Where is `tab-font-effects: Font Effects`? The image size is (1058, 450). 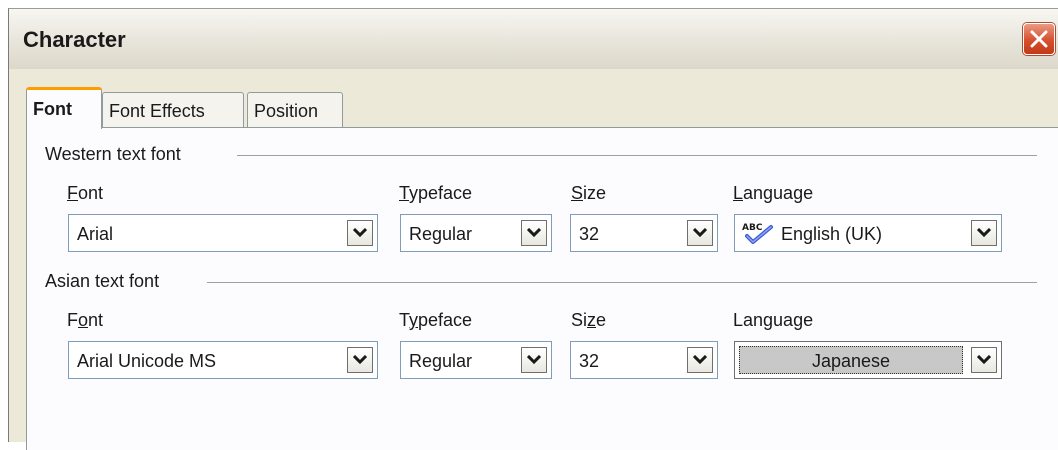 tab-font-effects: Font Effects is located at coordinates (173, 110).